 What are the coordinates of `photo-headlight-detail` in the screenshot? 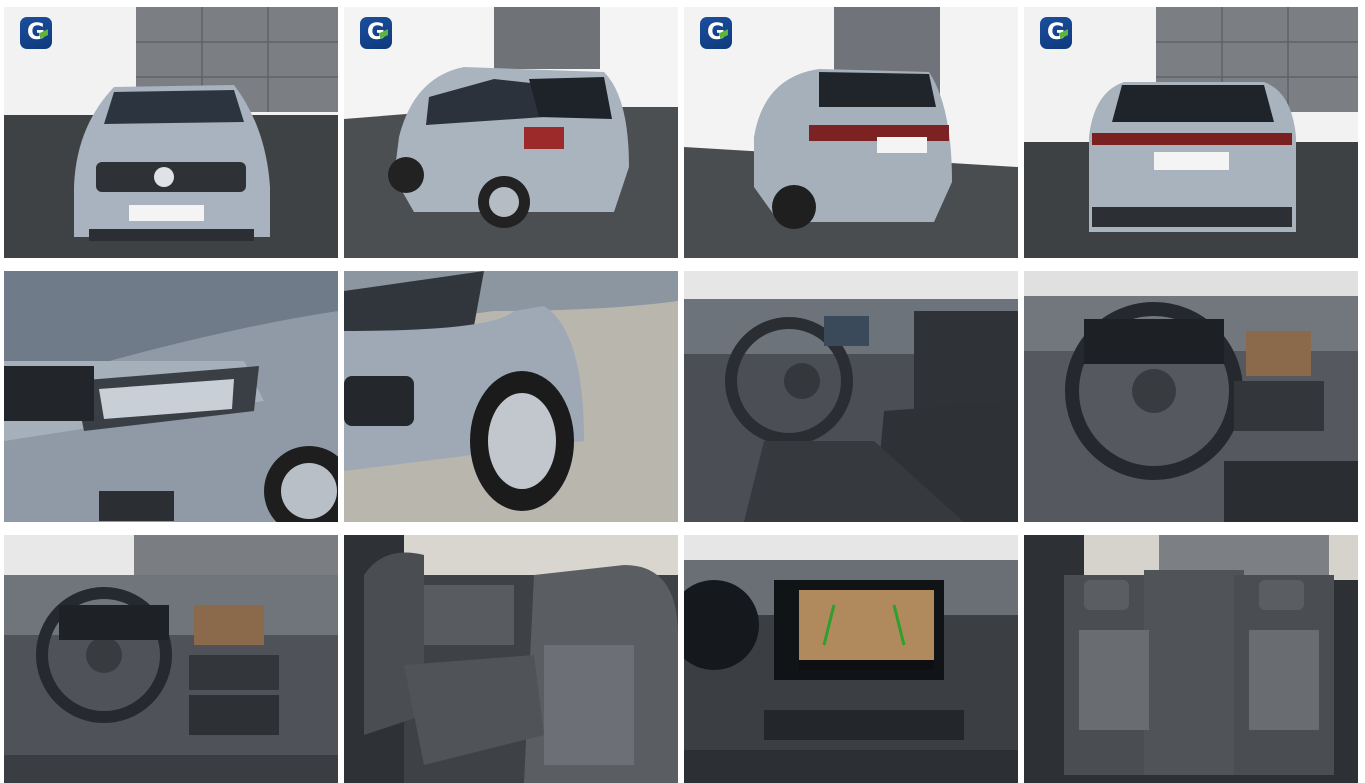 It's located at (171, 396).